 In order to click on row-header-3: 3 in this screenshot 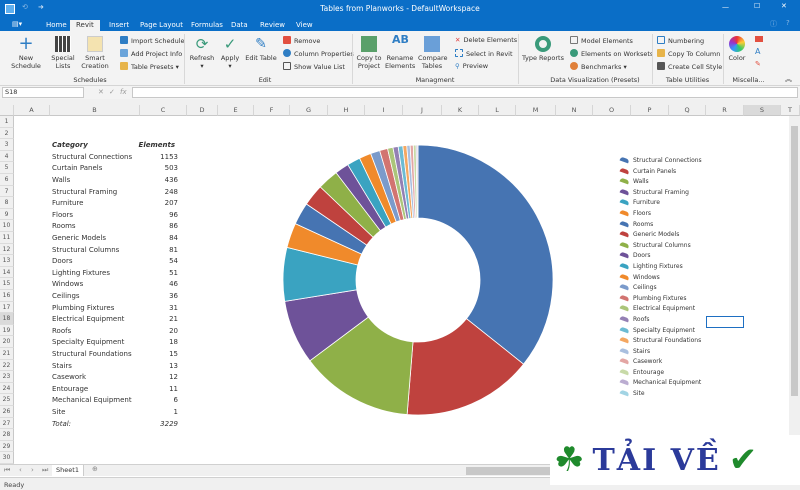, I will do `click(7, 145)`.